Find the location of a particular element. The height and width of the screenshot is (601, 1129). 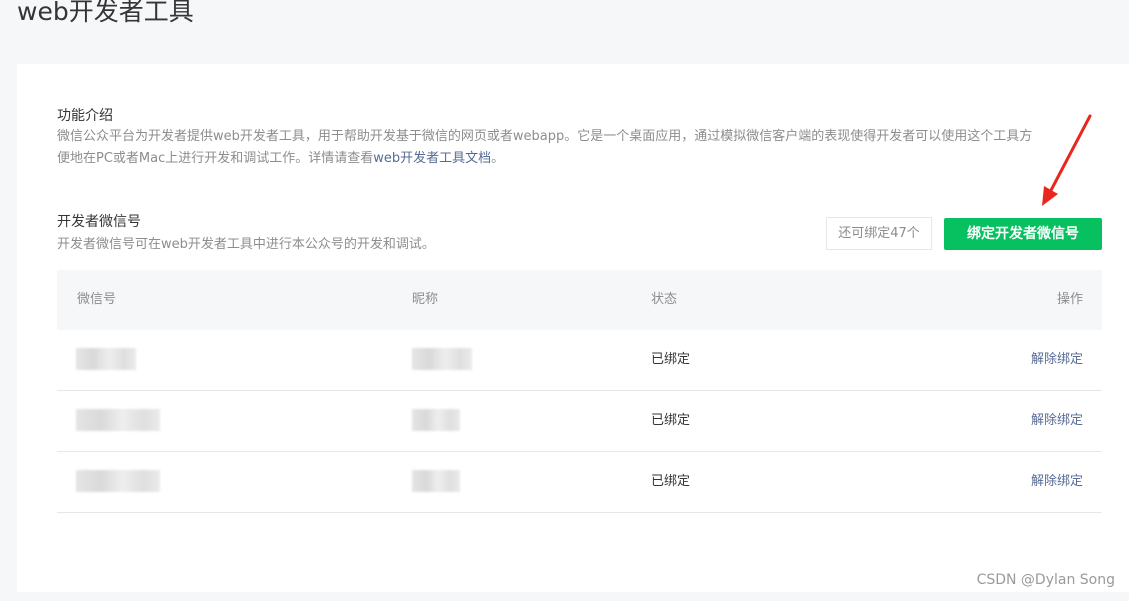

header-status: 状态 is located at coordinates (664, 299).